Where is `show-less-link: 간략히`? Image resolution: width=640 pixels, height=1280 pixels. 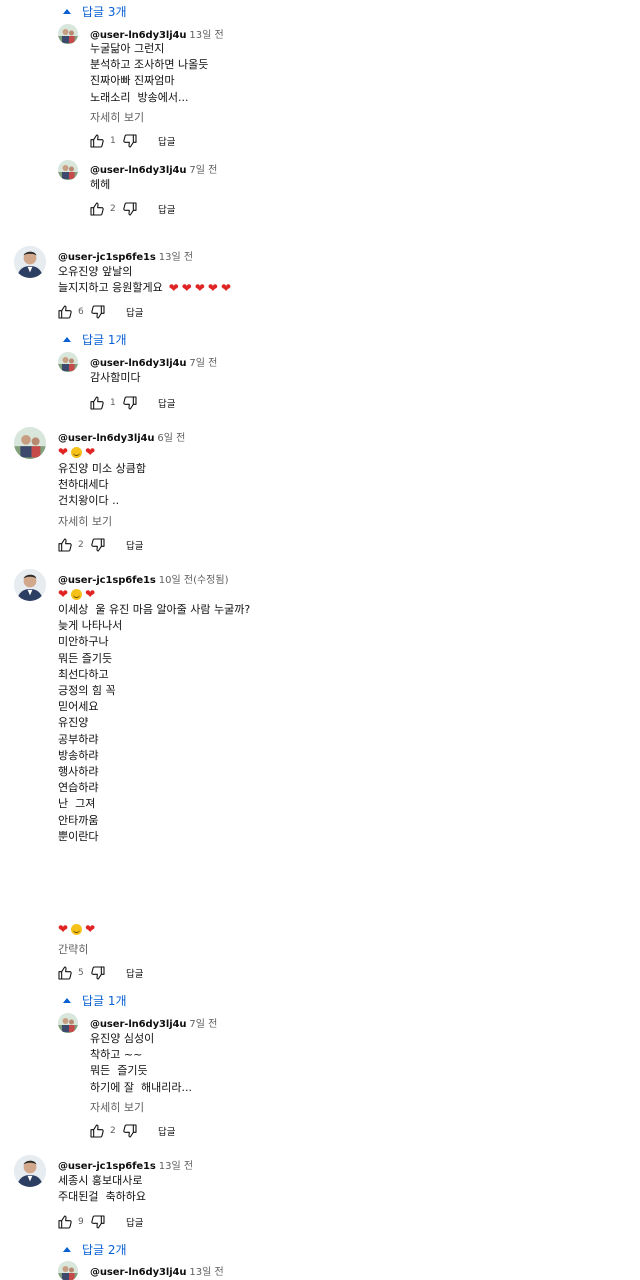 show-less-link: 간략히 is located at coordinates (73, 949).